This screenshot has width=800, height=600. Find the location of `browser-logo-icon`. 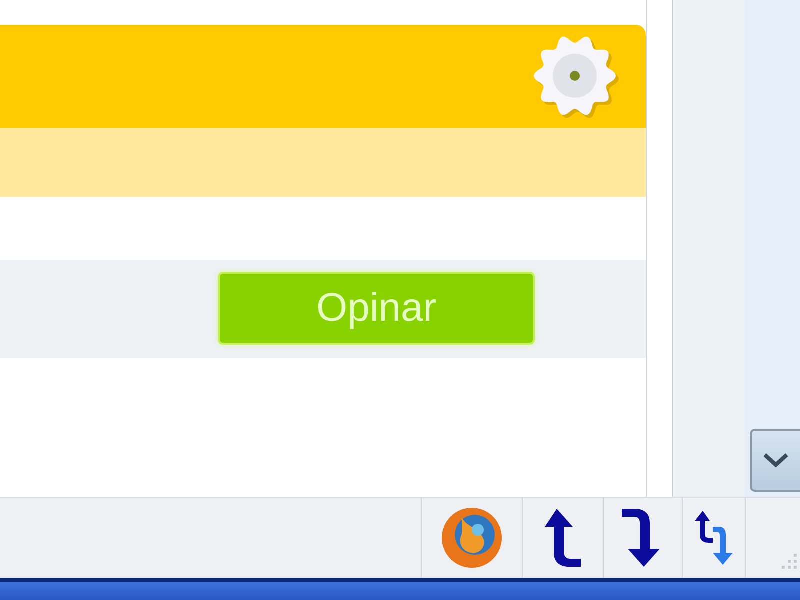

browser-logo-icon is located at coordinates (472, 538).